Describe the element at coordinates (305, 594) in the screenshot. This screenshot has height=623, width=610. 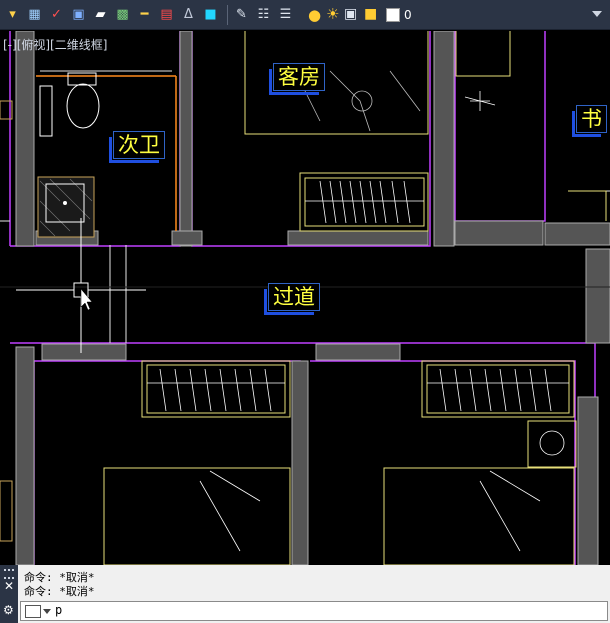
I see `command-line-panel: ✕ ⚙ 命令: *取消* 命令: *取消* p` at that location.